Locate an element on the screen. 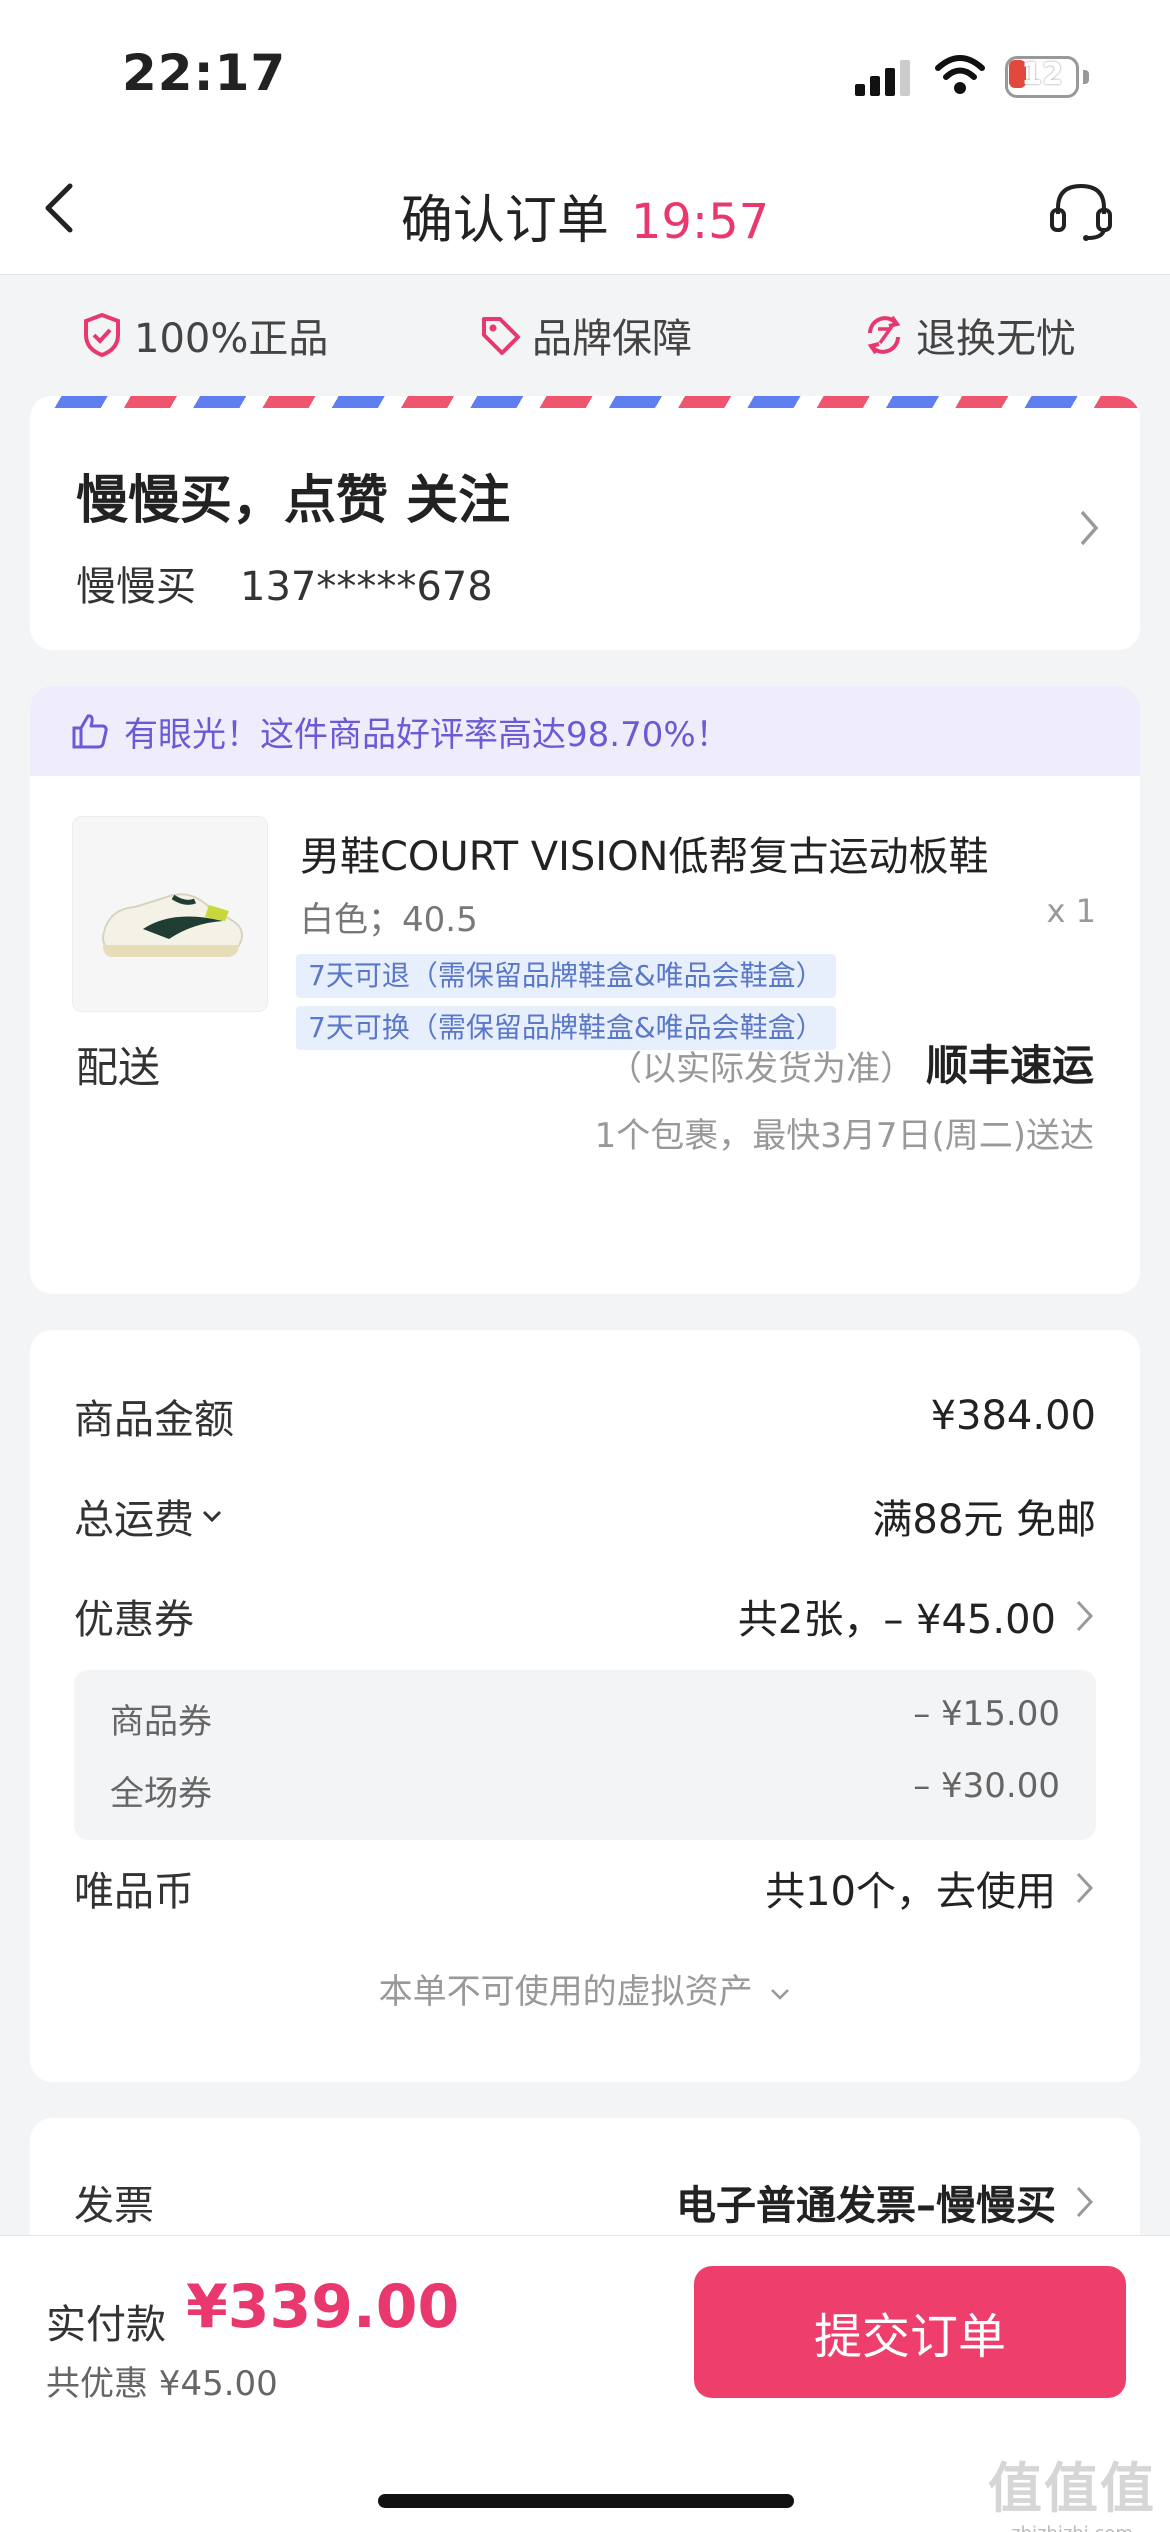  shipping-method: （以实际发货为准） 顺丰速运 is located at coordinates (851, 1062).